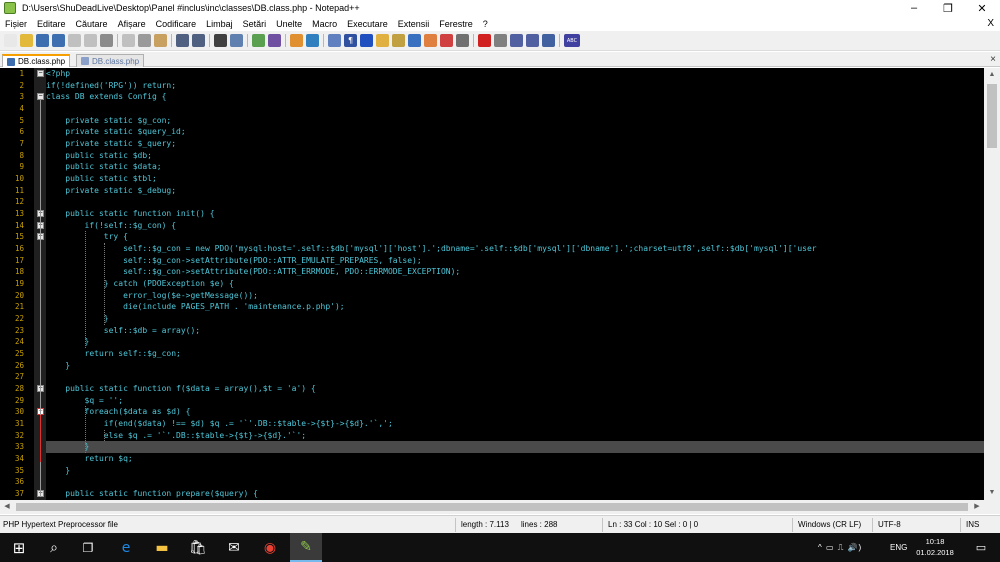 This screenshot has width=1000, height=562. I want to click on menu-item: Macro, so click(324, 24).